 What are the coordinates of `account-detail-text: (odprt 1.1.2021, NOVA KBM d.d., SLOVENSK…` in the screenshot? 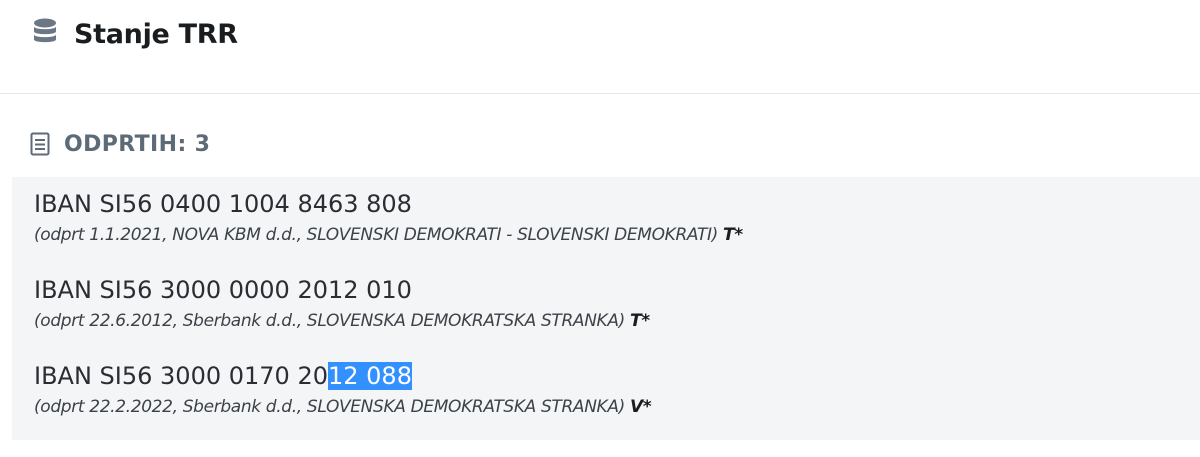 It's located at (376, 235).